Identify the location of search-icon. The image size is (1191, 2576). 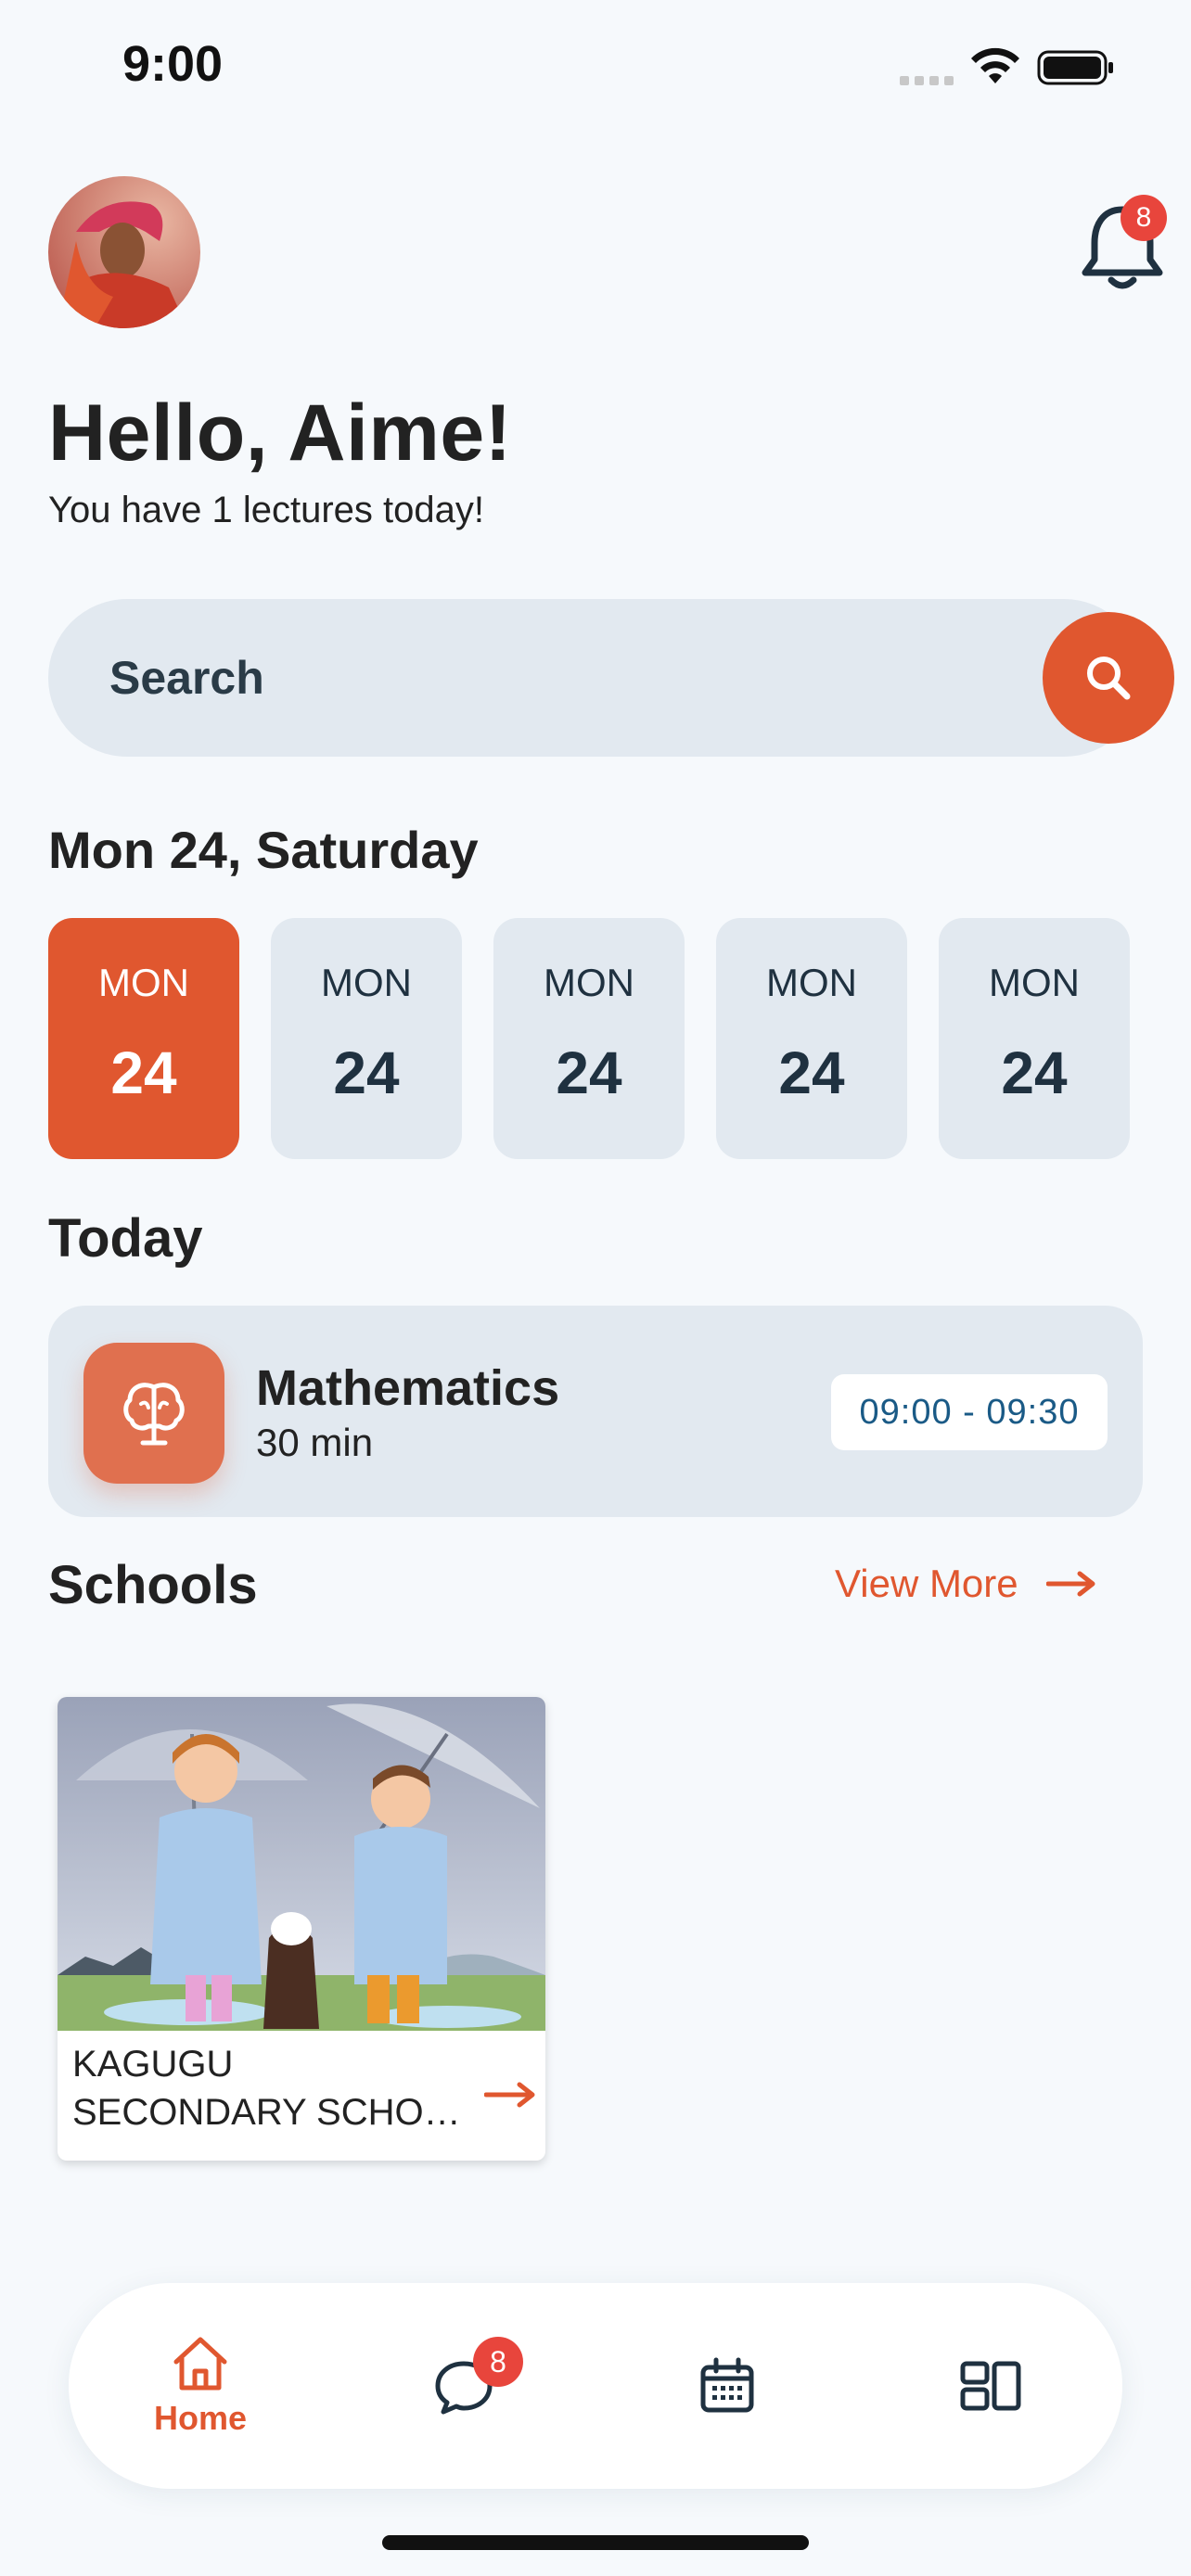
(1109, 679).